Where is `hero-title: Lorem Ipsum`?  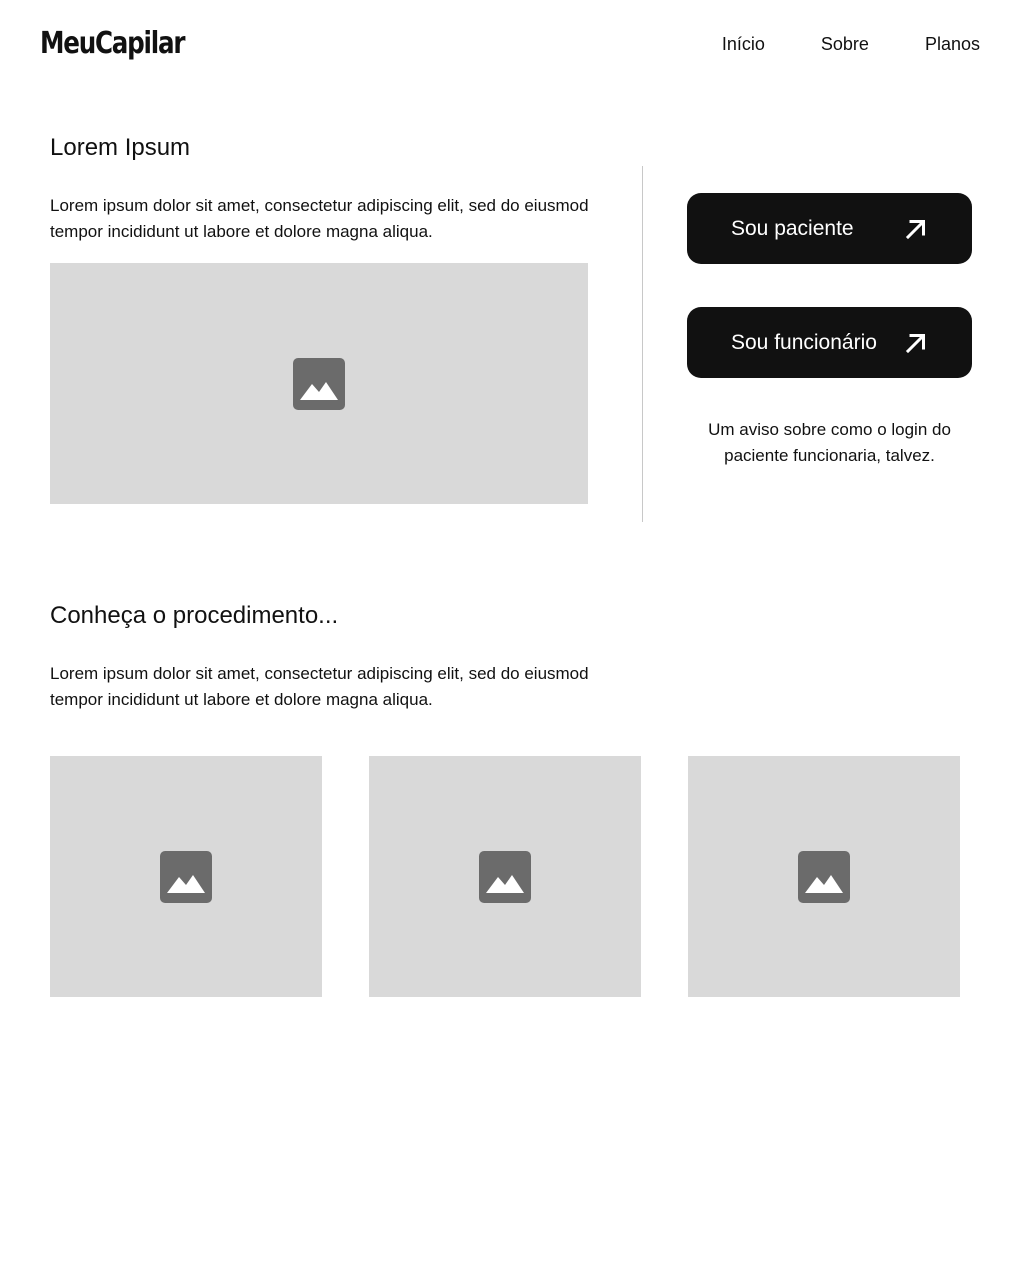
hero-title: Lorem Ipsum is located at coordinates (120, 147).